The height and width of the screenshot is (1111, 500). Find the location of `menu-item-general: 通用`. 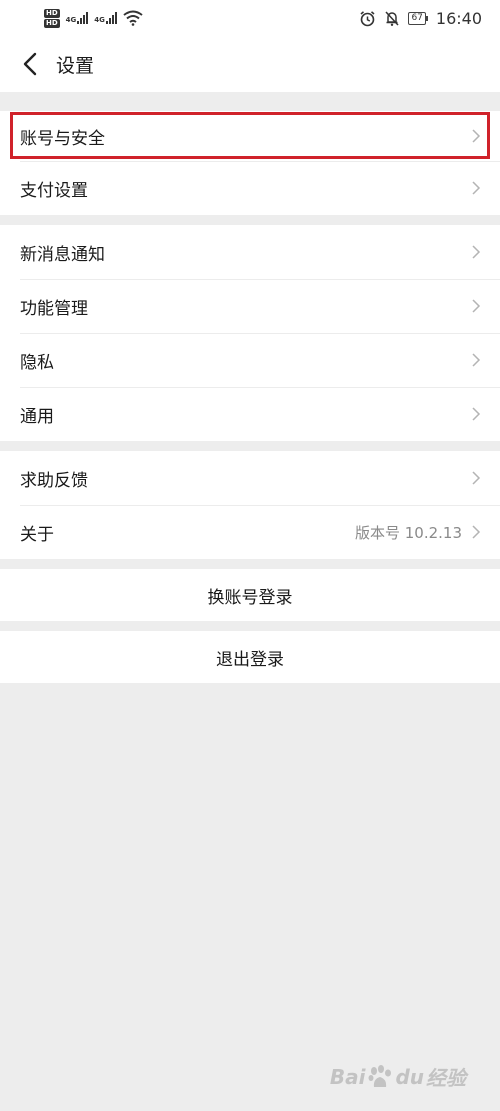

menu-item-general: 通用 is located at coordinates (250, 414).